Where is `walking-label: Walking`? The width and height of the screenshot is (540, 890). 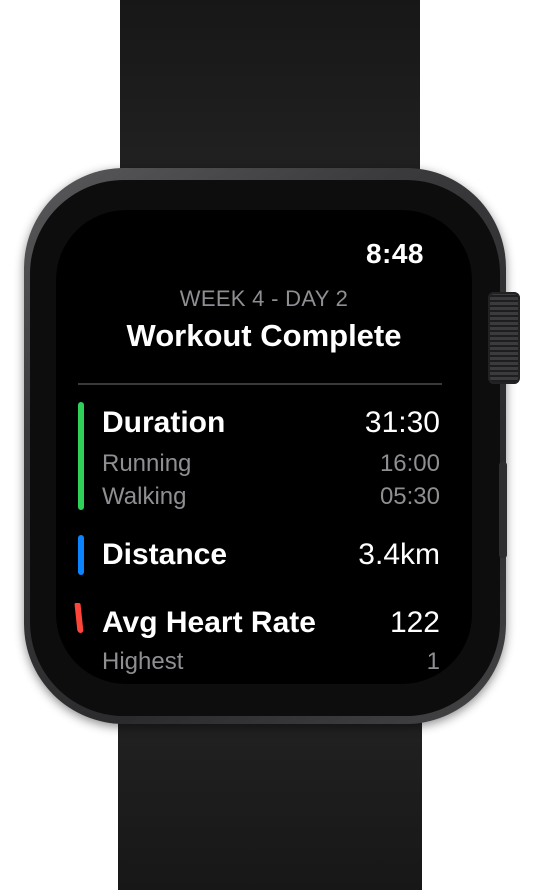 walking-label: Walking is located at coordinates (144, 496).